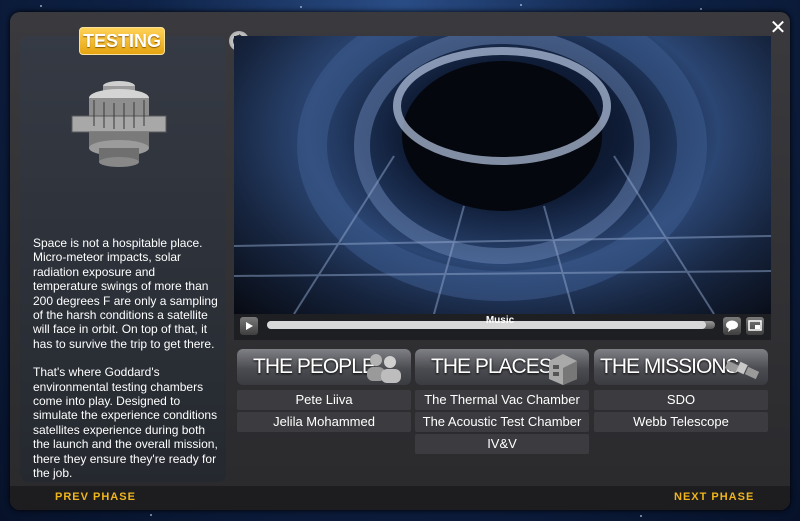 The image size is (800, 521). What do you see at coordinates (563, 369) in the screenshot?
I see `building-icon` at bounding box center [563, 369].